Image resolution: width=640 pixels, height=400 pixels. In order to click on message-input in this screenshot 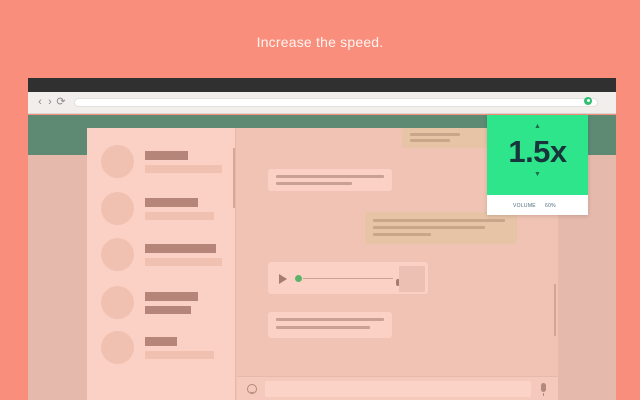, I will do `click(398, 389)`.